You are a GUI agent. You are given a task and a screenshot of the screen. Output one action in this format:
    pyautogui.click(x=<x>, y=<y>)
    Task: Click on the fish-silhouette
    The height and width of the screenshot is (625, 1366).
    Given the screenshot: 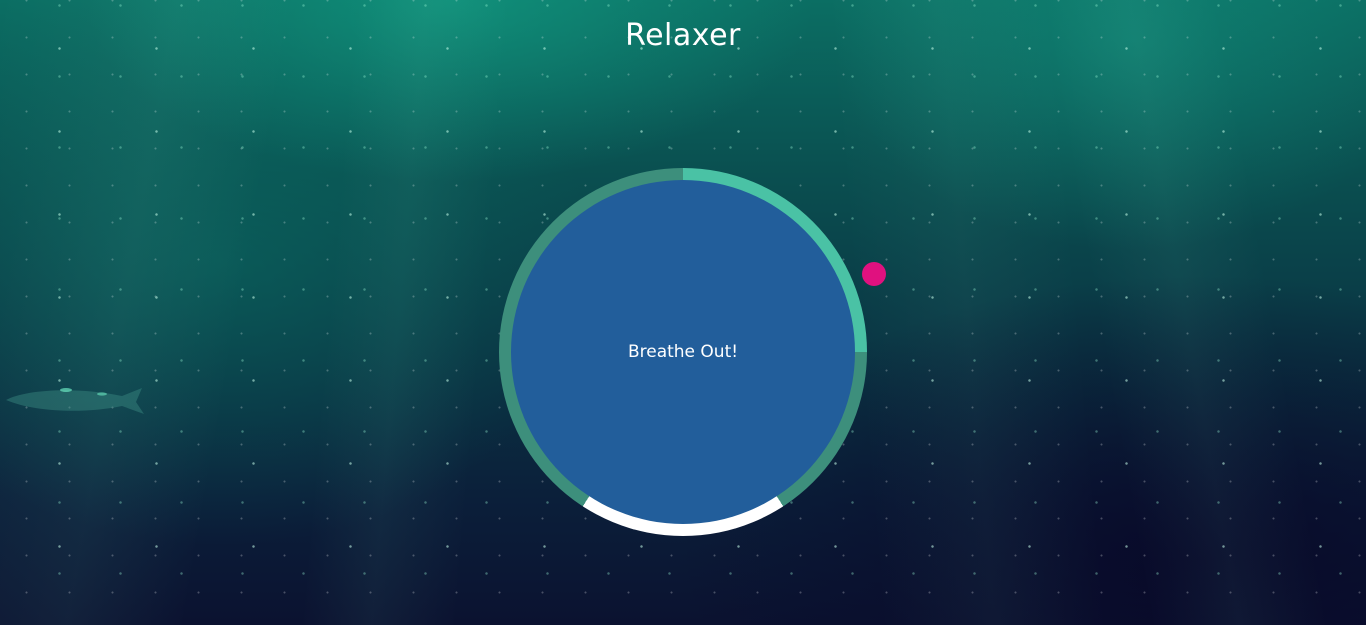 What is the action you would take?
    pyautogui.click(x=75, y=401)
    